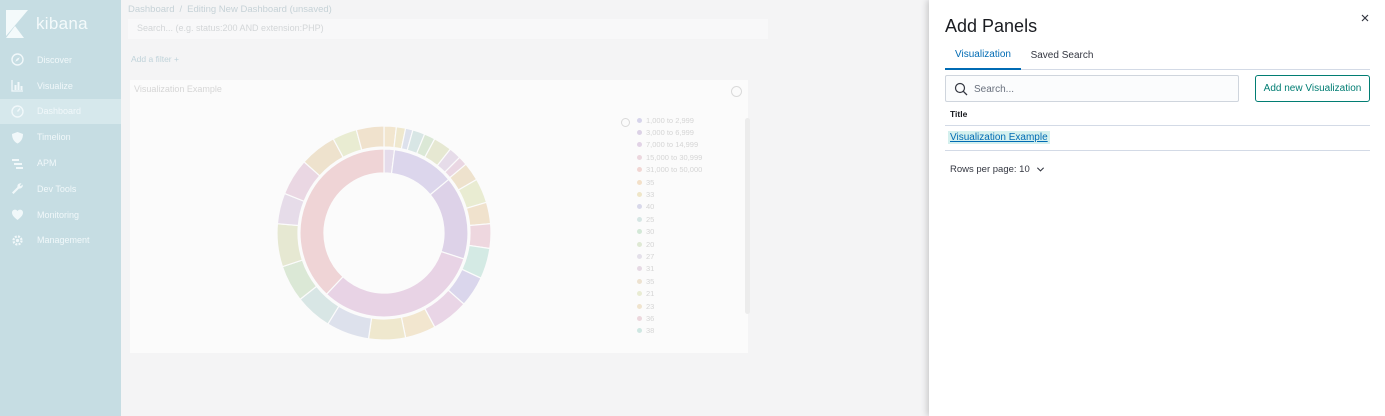 Image resolution: width=1385 pixels, height=416 pixels. Describe the element at coordinates (650, 331) in the screenshot. I see `legend-label: 38` at that location.